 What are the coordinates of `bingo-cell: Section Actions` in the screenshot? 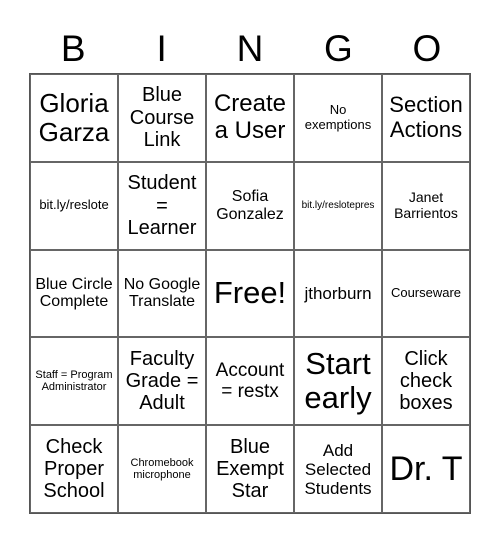 It's located at (426, 118).